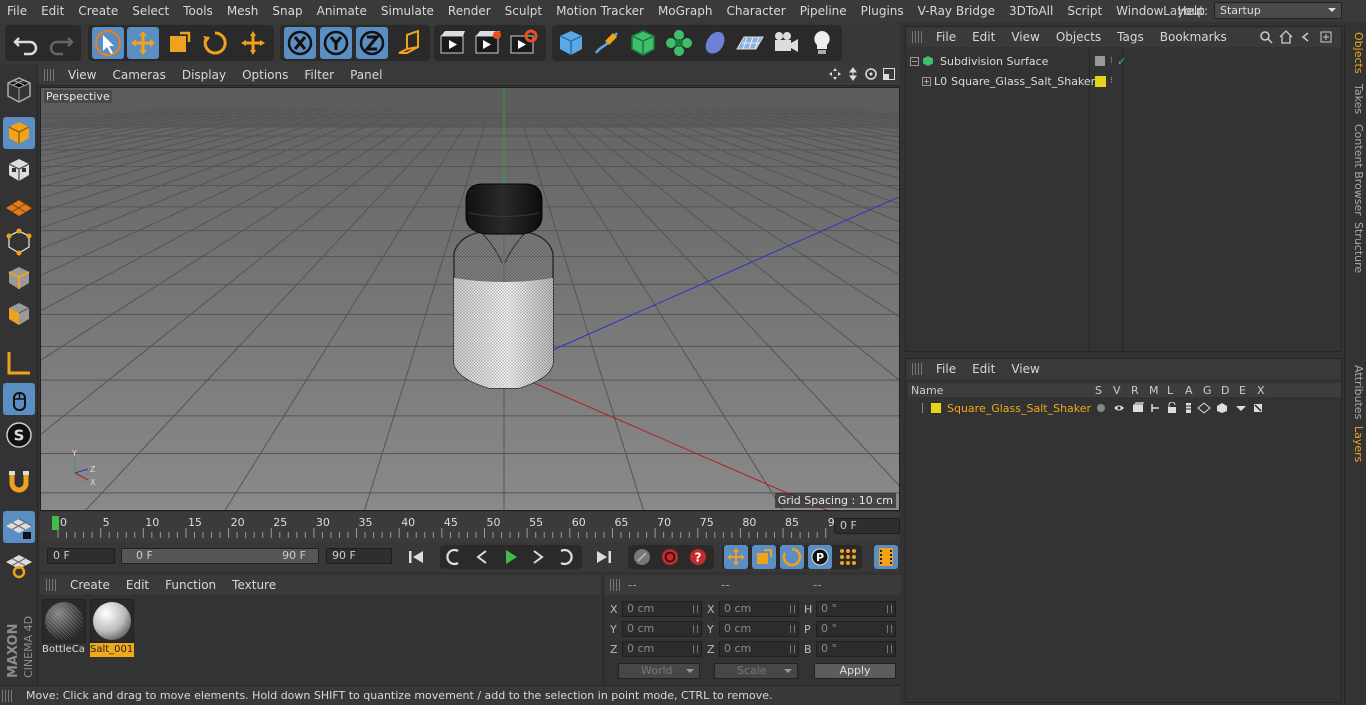 This screenshot has height=705, width=1366. I want to click on timeline-window-icon, so click(886, 557).